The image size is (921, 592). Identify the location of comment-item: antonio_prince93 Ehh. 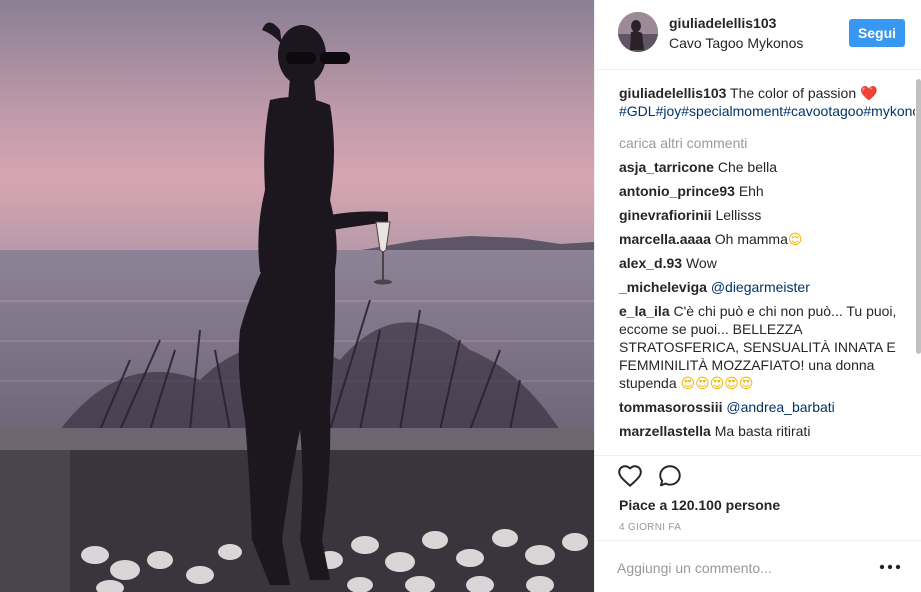
(761, 191).